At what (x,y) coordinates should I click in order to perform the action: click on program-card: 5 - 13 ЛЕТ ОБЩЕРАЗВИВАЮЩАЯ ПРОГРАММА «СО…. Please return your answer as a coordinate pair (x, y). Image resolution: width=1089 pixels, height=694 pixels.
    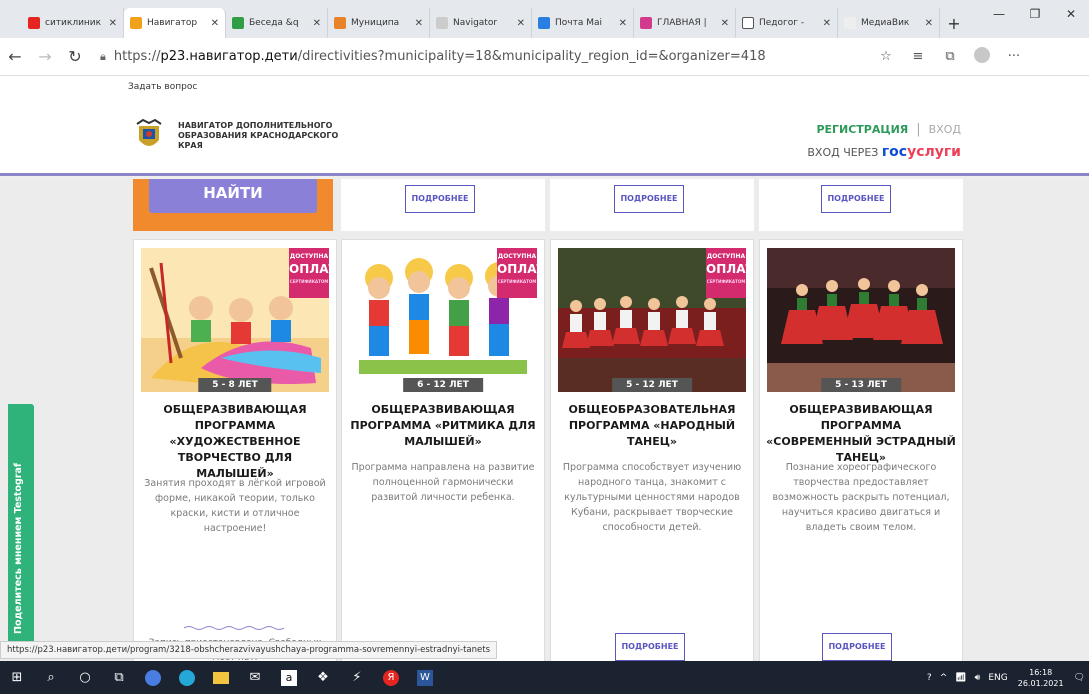
    Looking at the image, I should click on (861, 450).